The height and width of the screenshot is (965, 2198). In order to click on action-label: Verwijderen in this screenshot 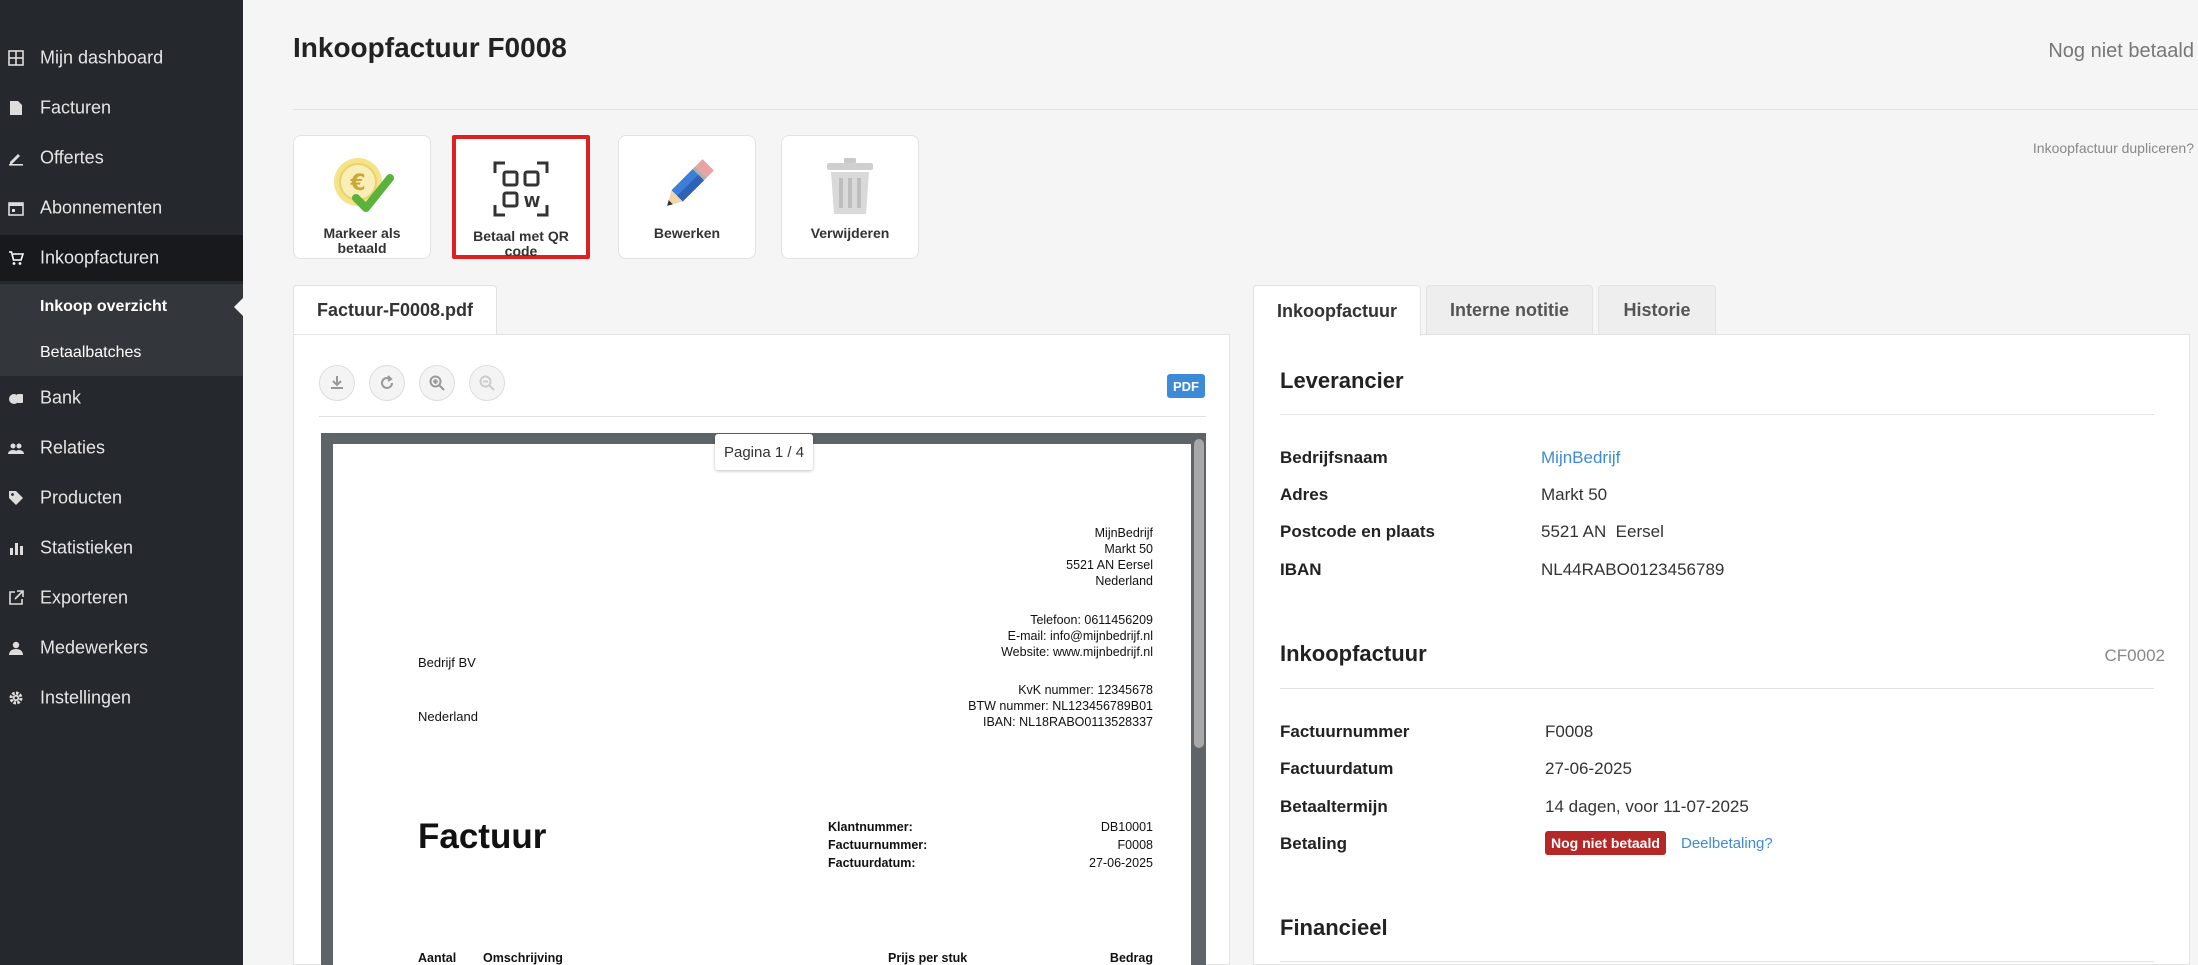, I will do `click(850, 233)`.